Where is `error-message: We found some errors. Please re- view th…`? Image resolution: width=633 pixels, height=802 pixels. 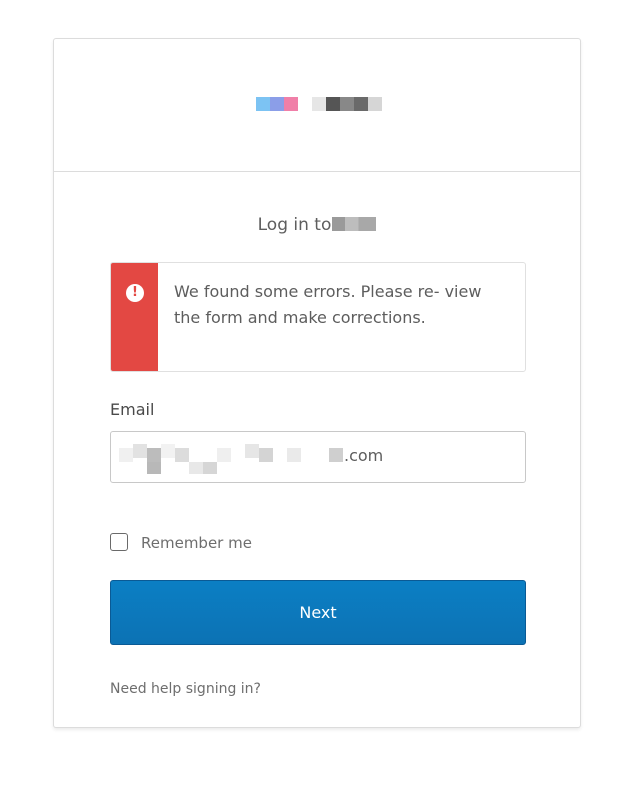 error-message: We found some errors. Please re- view th… is located at coordinates (328, 304).